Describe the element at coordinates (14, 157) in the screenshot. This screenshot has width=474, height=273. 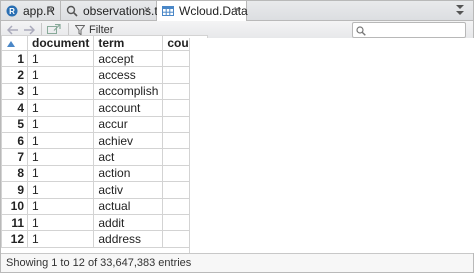
I see `row-index: 7` at that location.